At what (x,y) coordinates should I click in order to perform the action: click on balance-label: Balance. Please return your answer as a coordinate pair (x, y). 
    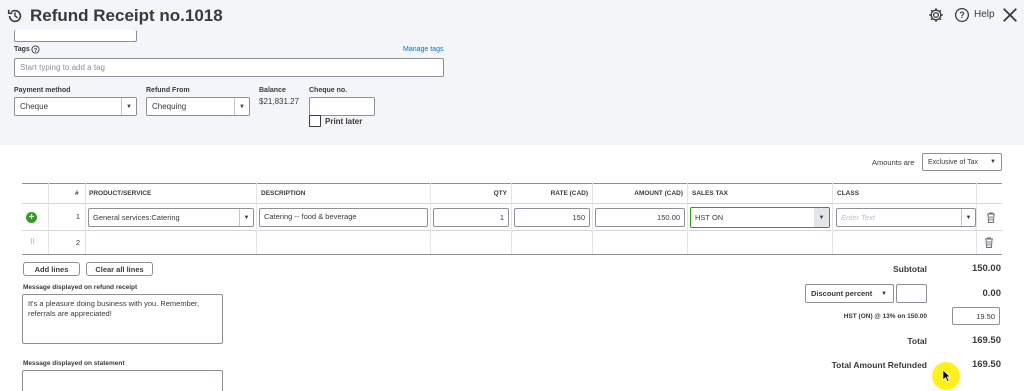
    Looking at the image, I should click on (272, 90).